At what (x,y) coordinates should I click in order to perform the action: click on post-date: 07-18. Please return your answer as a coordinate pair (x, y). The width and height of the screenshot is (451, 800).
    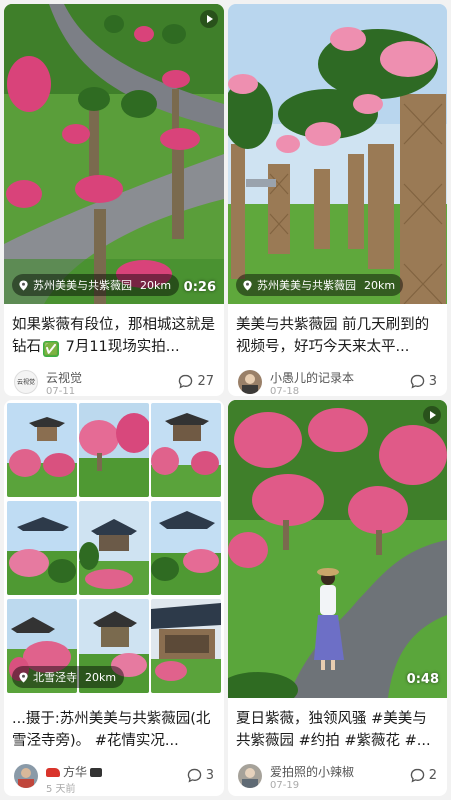
    Looking at the image, I should click on (285, 391).